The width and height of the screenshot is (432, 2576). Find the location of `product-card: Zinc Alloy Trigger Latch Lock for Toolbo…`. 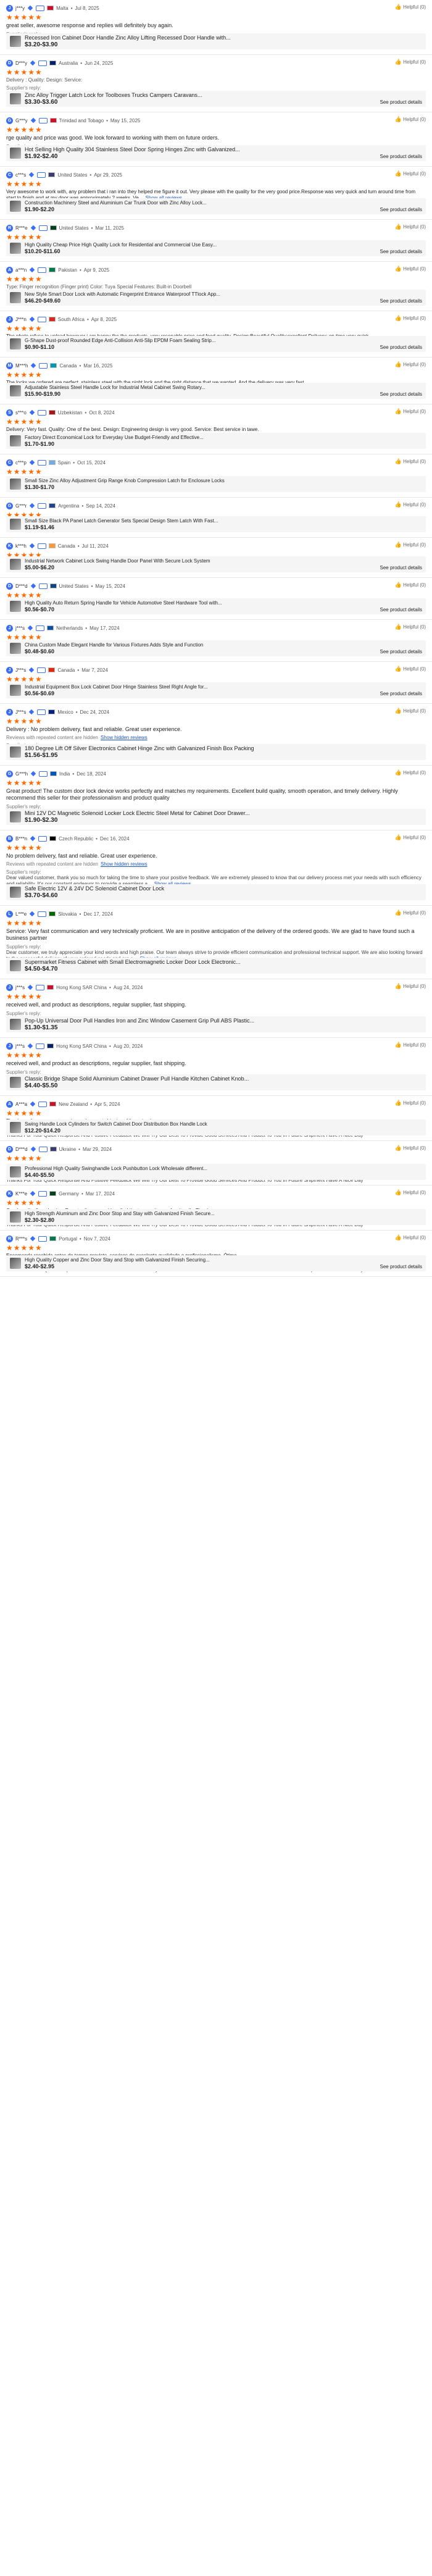

product-card: Zinc Alloy Trigger Latch Lock for Toolbo… is located at coordinates (216, 99).